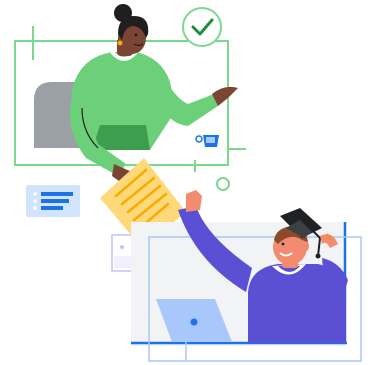 The image size is (373, 365). Describe the element at coordinates (223, 184) in the screenshot. I see `decorative-ring` at that location.